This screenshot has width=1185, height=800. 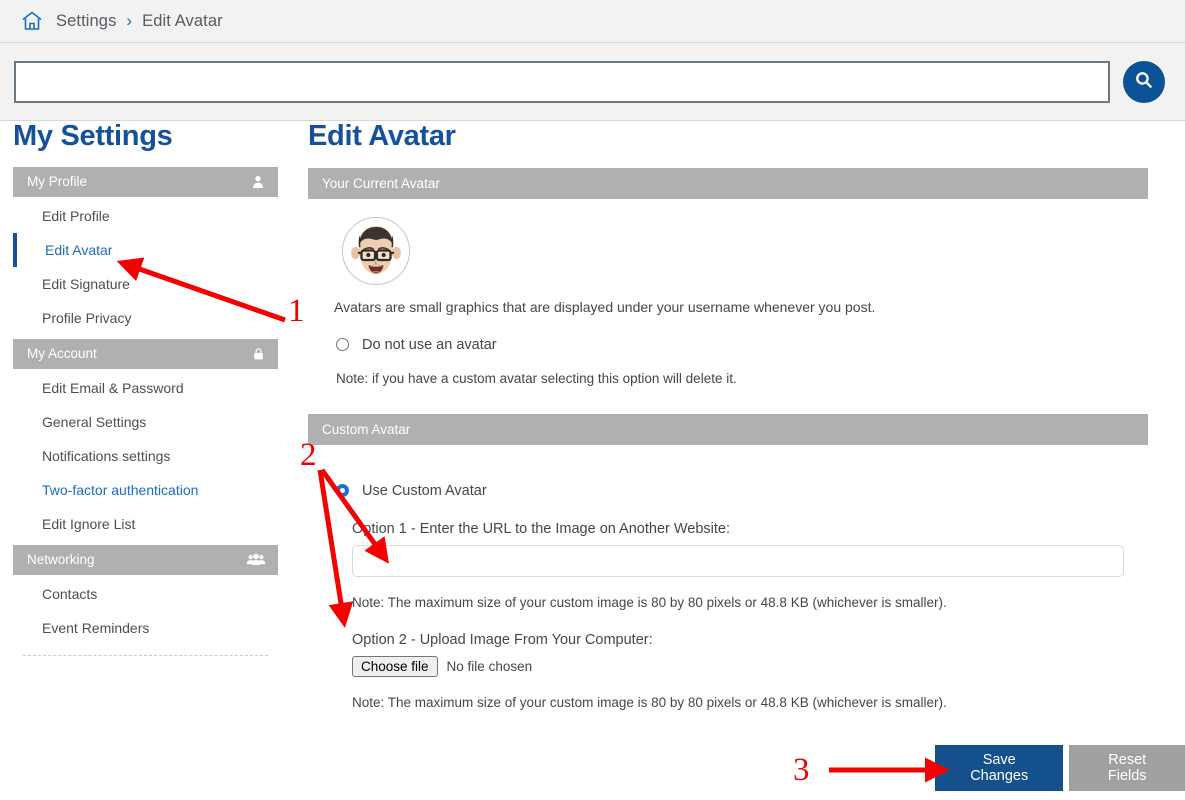 I want to click on radio-use-custom-avatar-indicator, so click(x=342, y=491).